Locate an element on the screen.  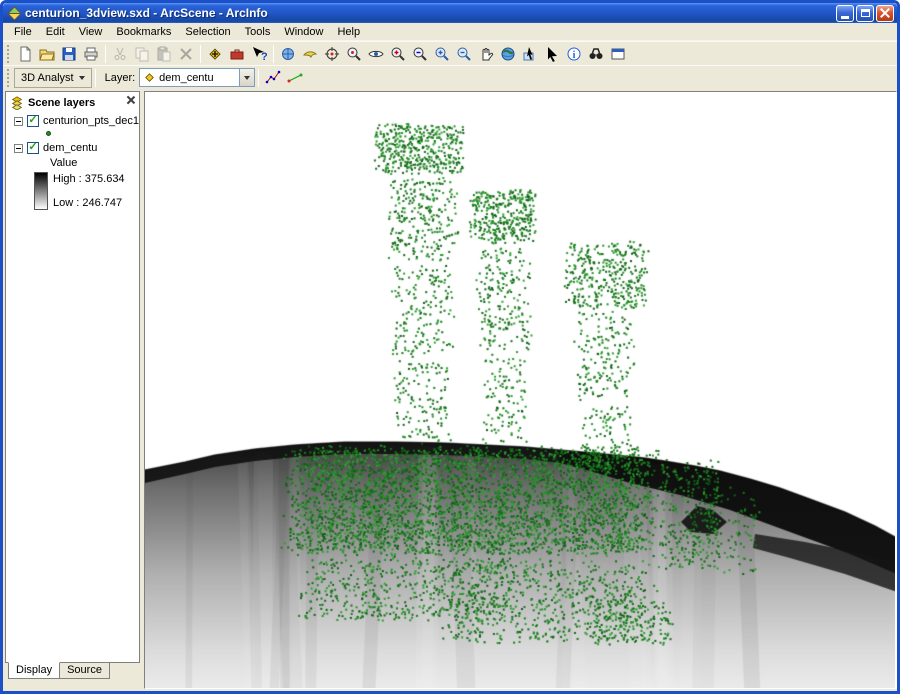
layer-checkbox-centurion-pts: ✓ is located at coordinates (33, 121).